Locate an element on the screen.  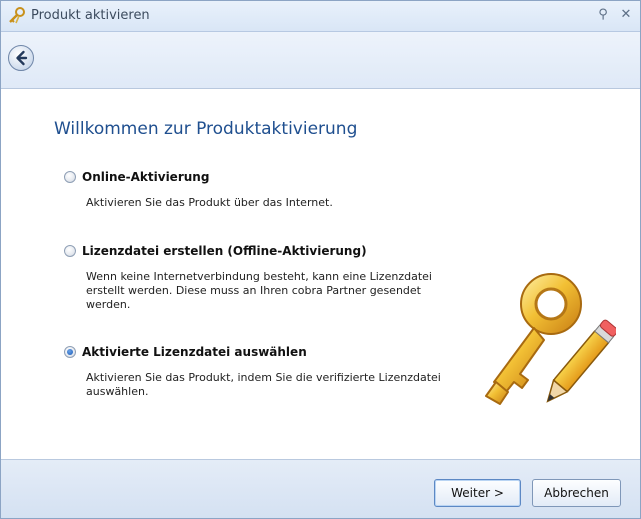
radio-online-activation is located at coordinates (70, 177).